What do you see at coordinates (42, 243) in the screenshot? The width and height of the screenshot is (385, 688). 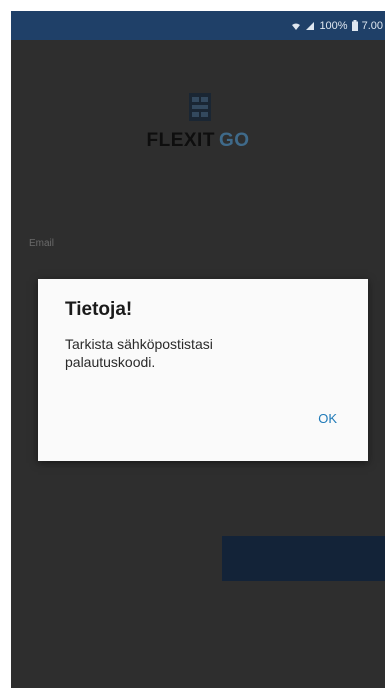 I see `email-field-label: Email` at bounding box center [42, 243].